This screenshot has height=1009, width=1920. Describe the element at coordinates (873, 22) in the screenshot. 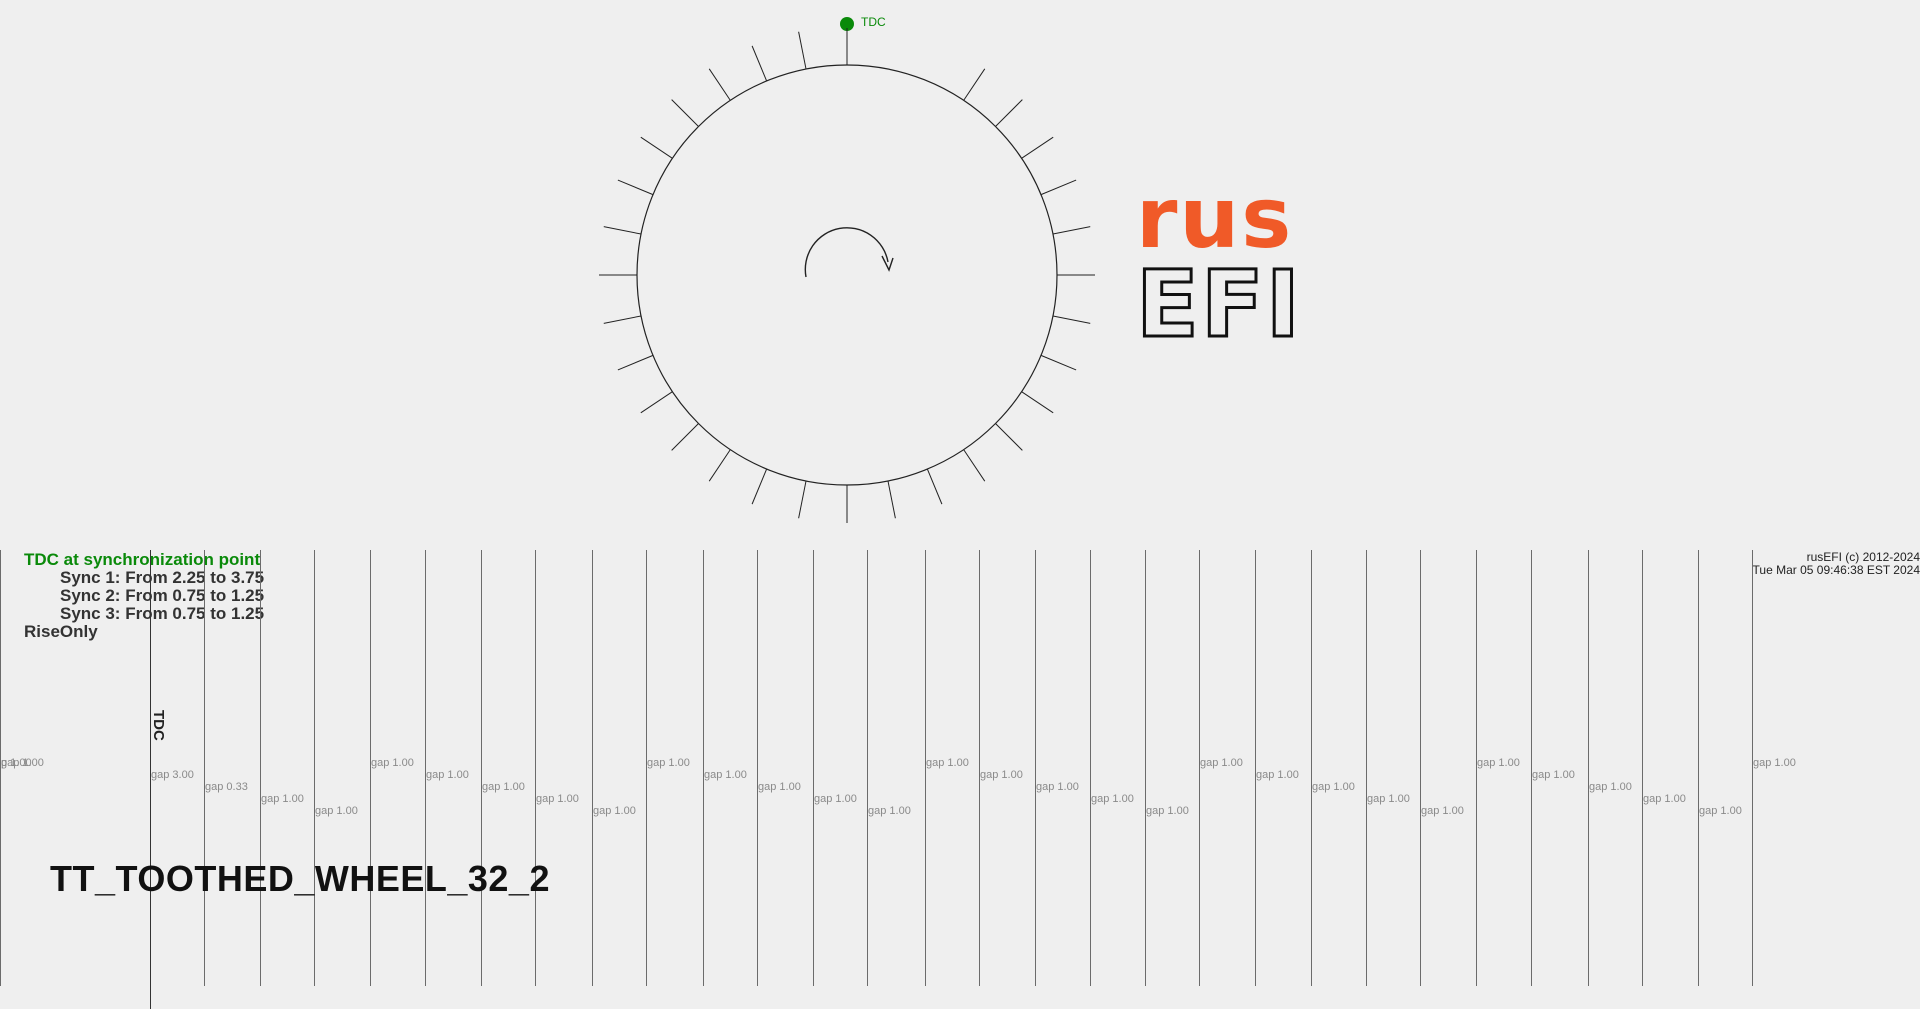

I see `tdc-label: TDC` at that location.